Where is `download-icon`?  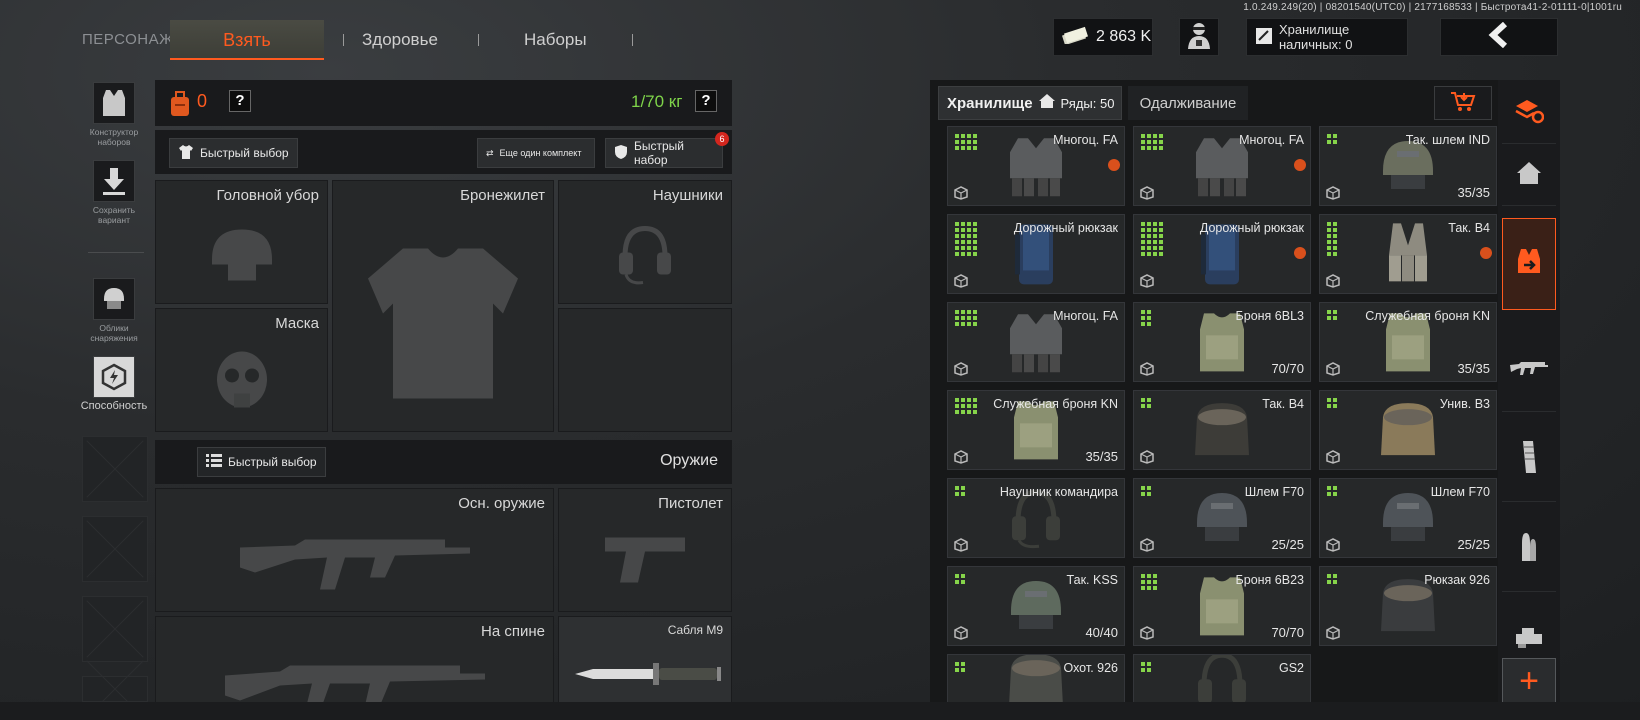
download-icon is located at coordinates (114, 181).